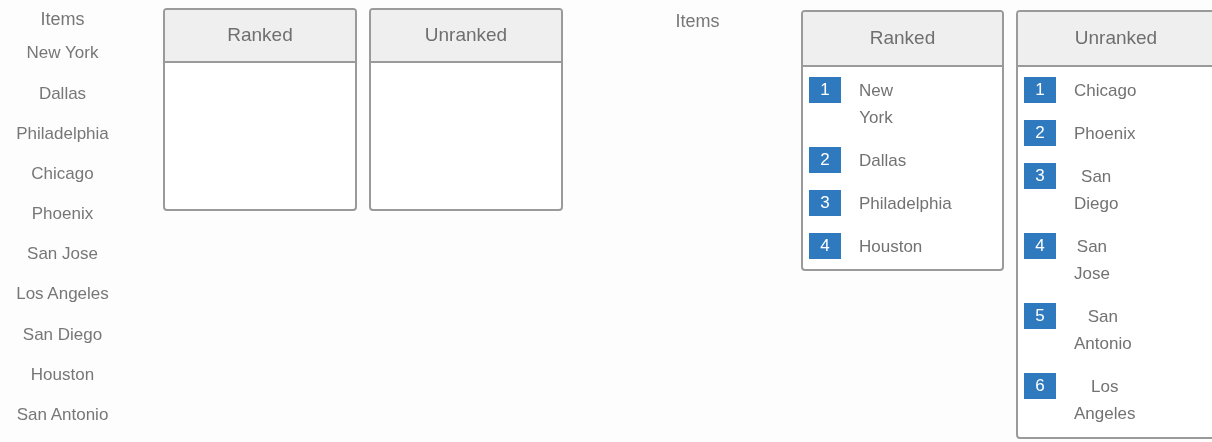 The width and height of the screenshot is (1212, 442). Describe the element at coordinates (62, 421) in the screenshot. I see `item-label: San Antonio` at that location.